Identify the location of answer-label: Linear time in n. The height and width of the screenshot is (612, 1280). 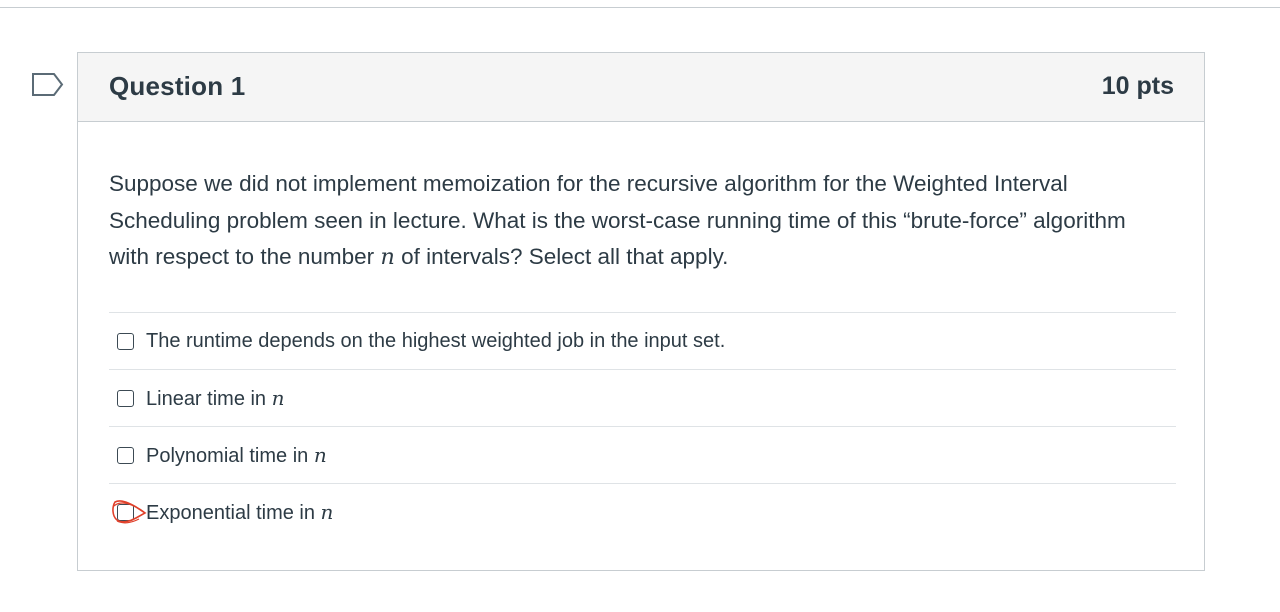
(215, 398).